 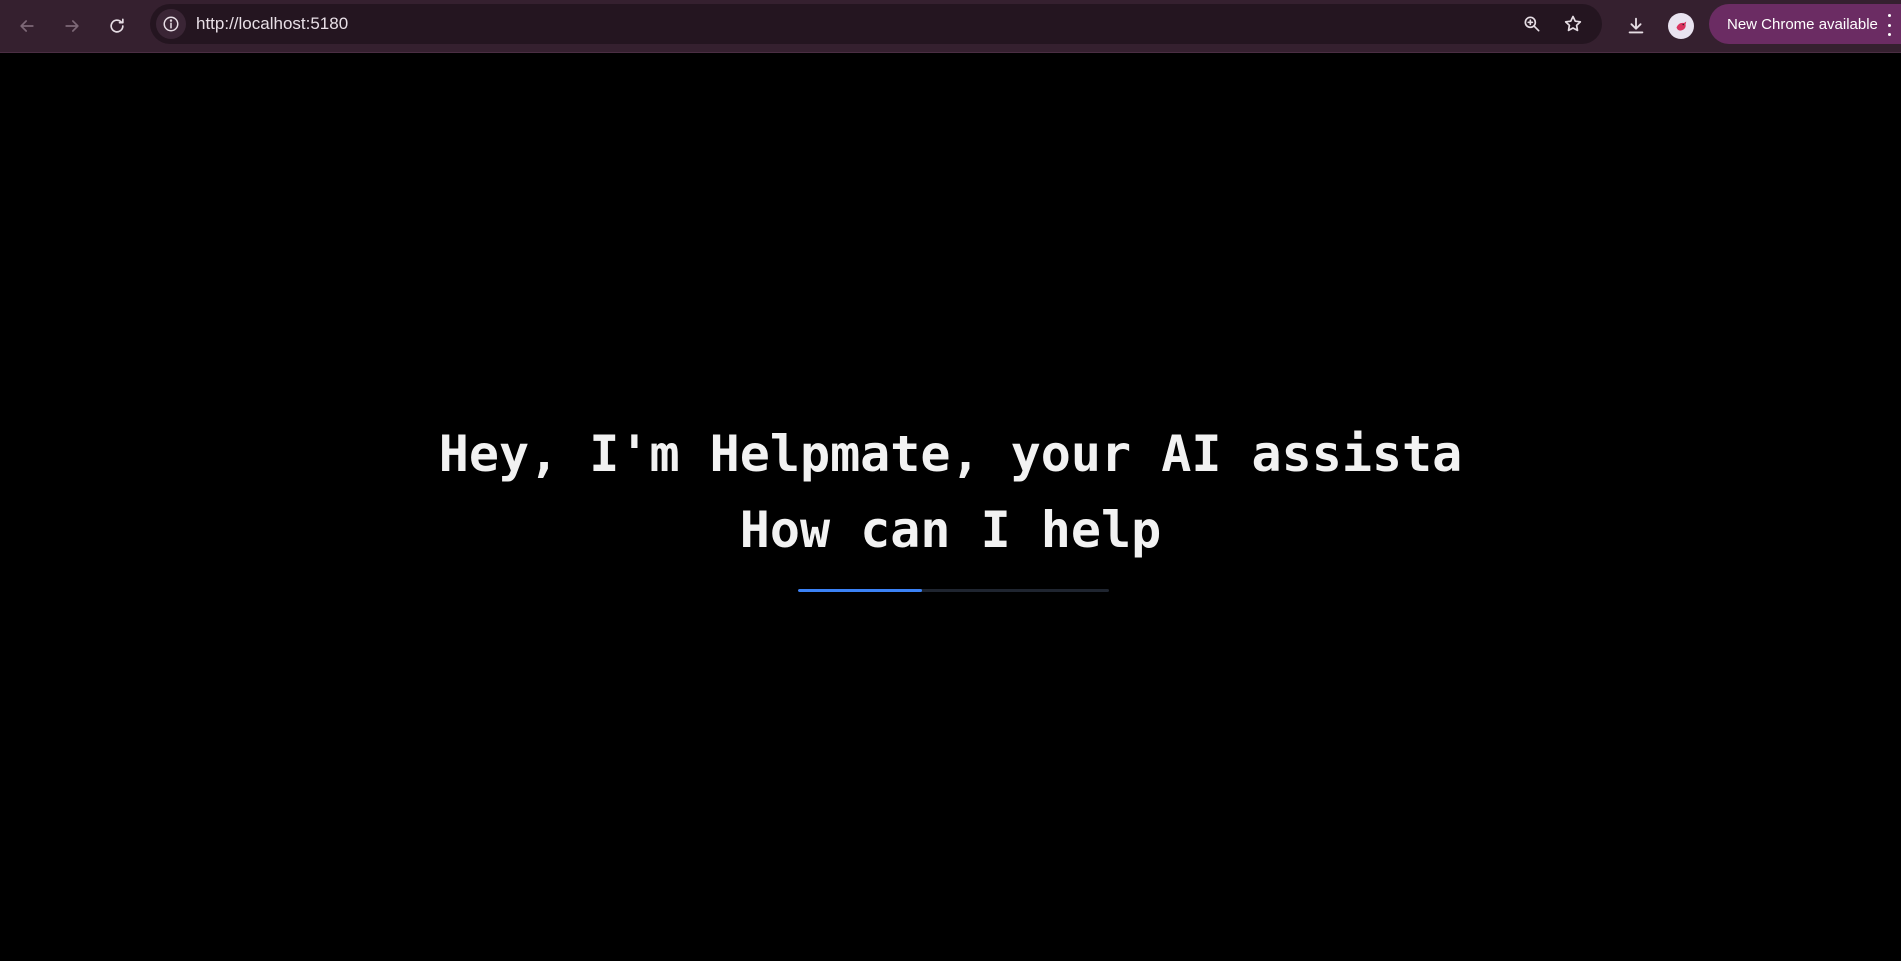 I want to click on arrow-left-icon, so click(x=27, y=26).